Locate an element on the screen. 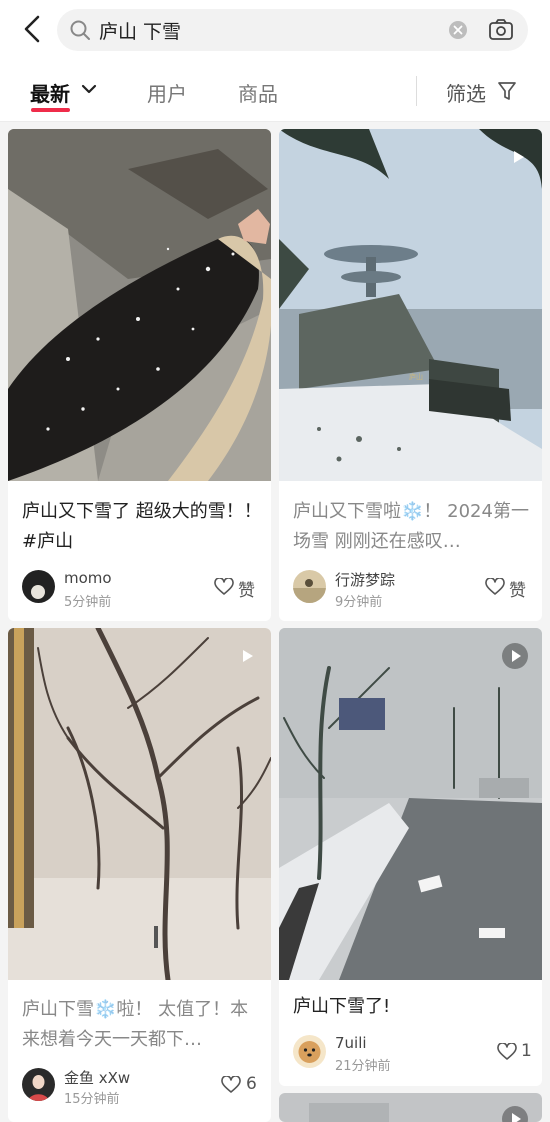 The height and width of the screenshot is (1122, 550). camera-search-icon is located at coordinates (501, 30).